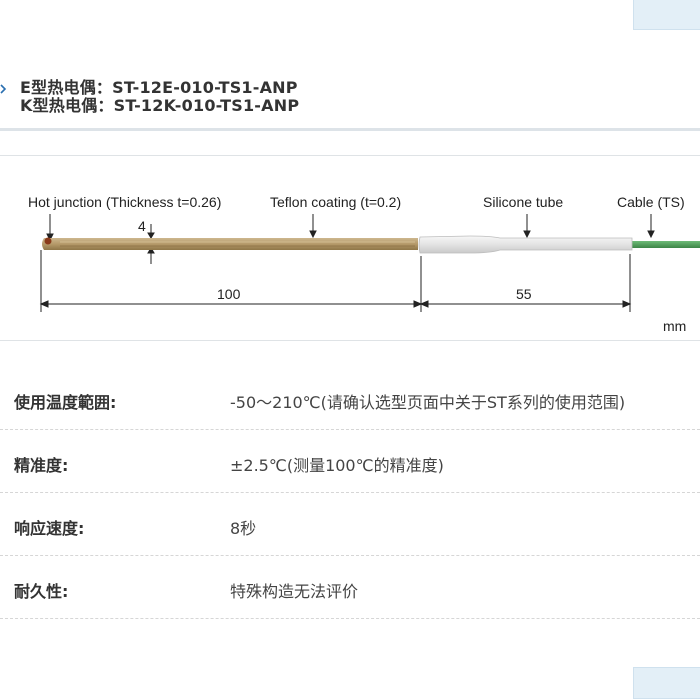 The image size is (700, 699). I want to click on probe-length-label: 100, so click(229, 294).